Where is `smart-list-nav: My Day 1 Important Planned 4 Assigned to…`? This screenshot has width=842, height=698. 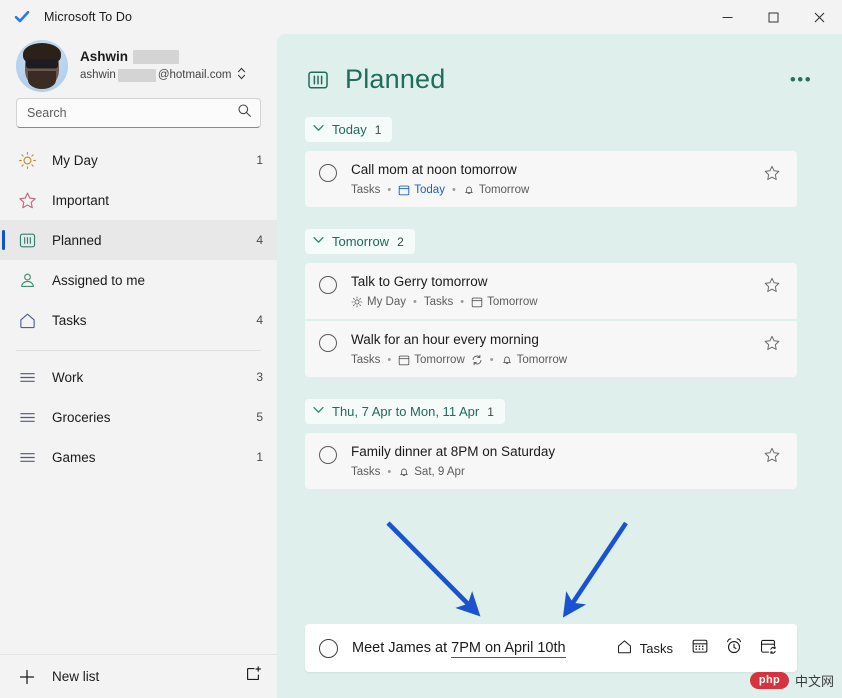
smart-list-nav: My Day 1 Important Planned 4 Assigned to… is located at coordinates (138, 240).